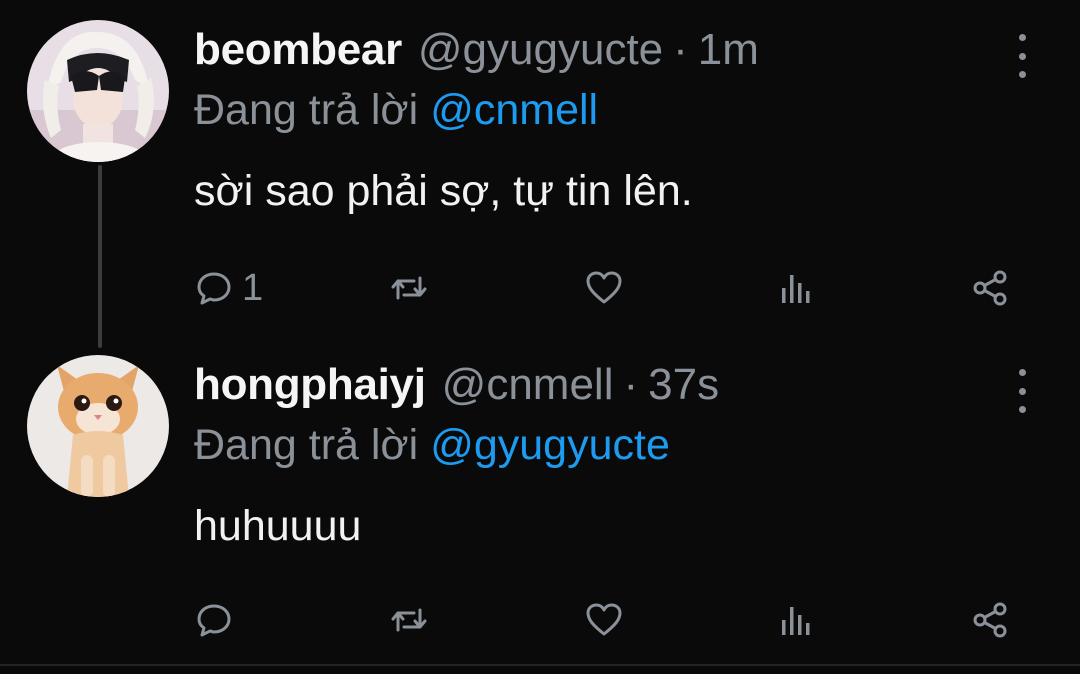  What do you see at coordinates (540, 288) in the screenshot?
I see `tweet-actions: 1` at bounding box center [540, 288].